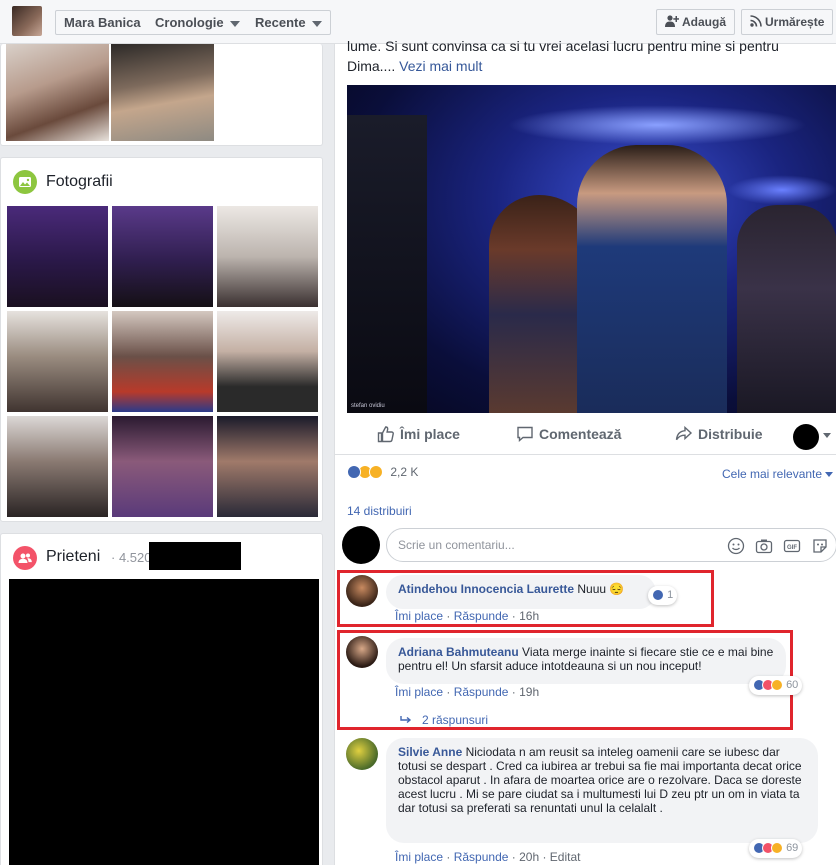 The image size is (836, 865). Describe the element at coordinates (79, 182) in the screenshot. I see `photos-title: Fotografii` at that location.